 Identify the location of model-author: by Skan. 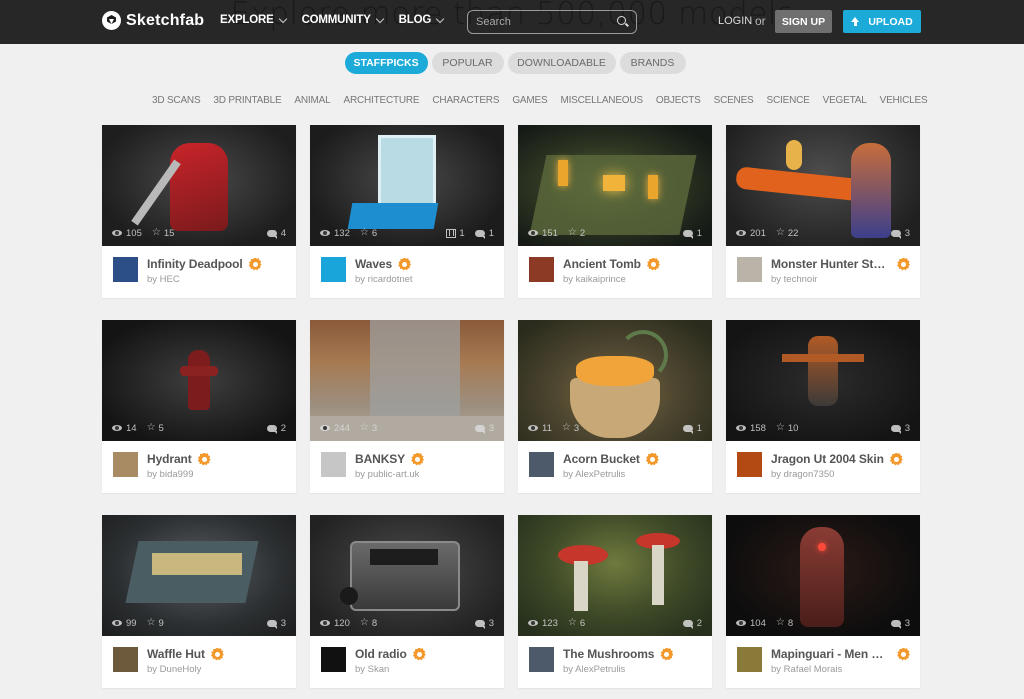
(390, 669).